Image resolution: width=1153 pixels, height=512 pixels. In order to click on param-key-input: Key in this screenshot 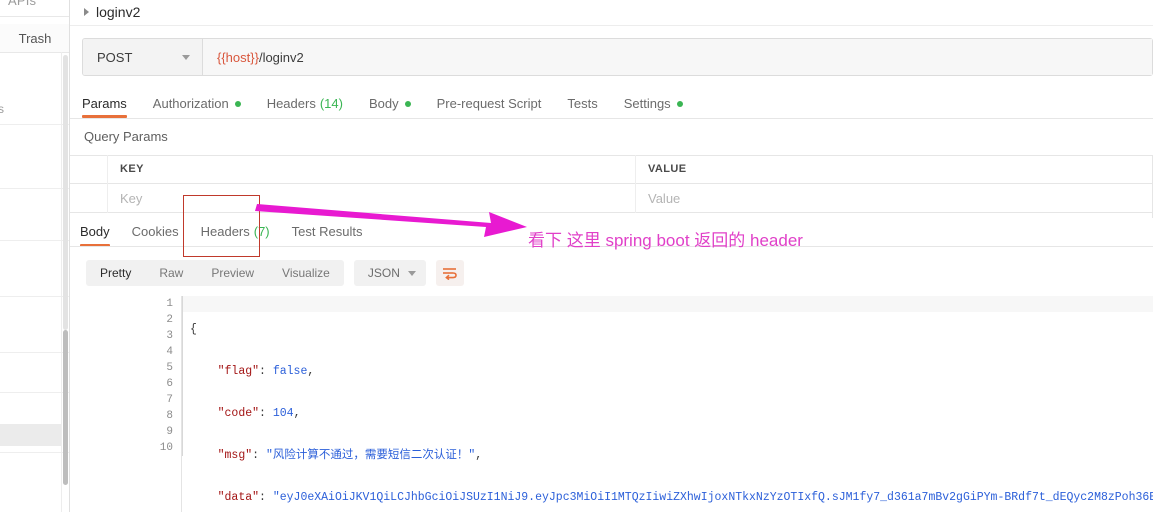, I will do `click(372, 198)`.